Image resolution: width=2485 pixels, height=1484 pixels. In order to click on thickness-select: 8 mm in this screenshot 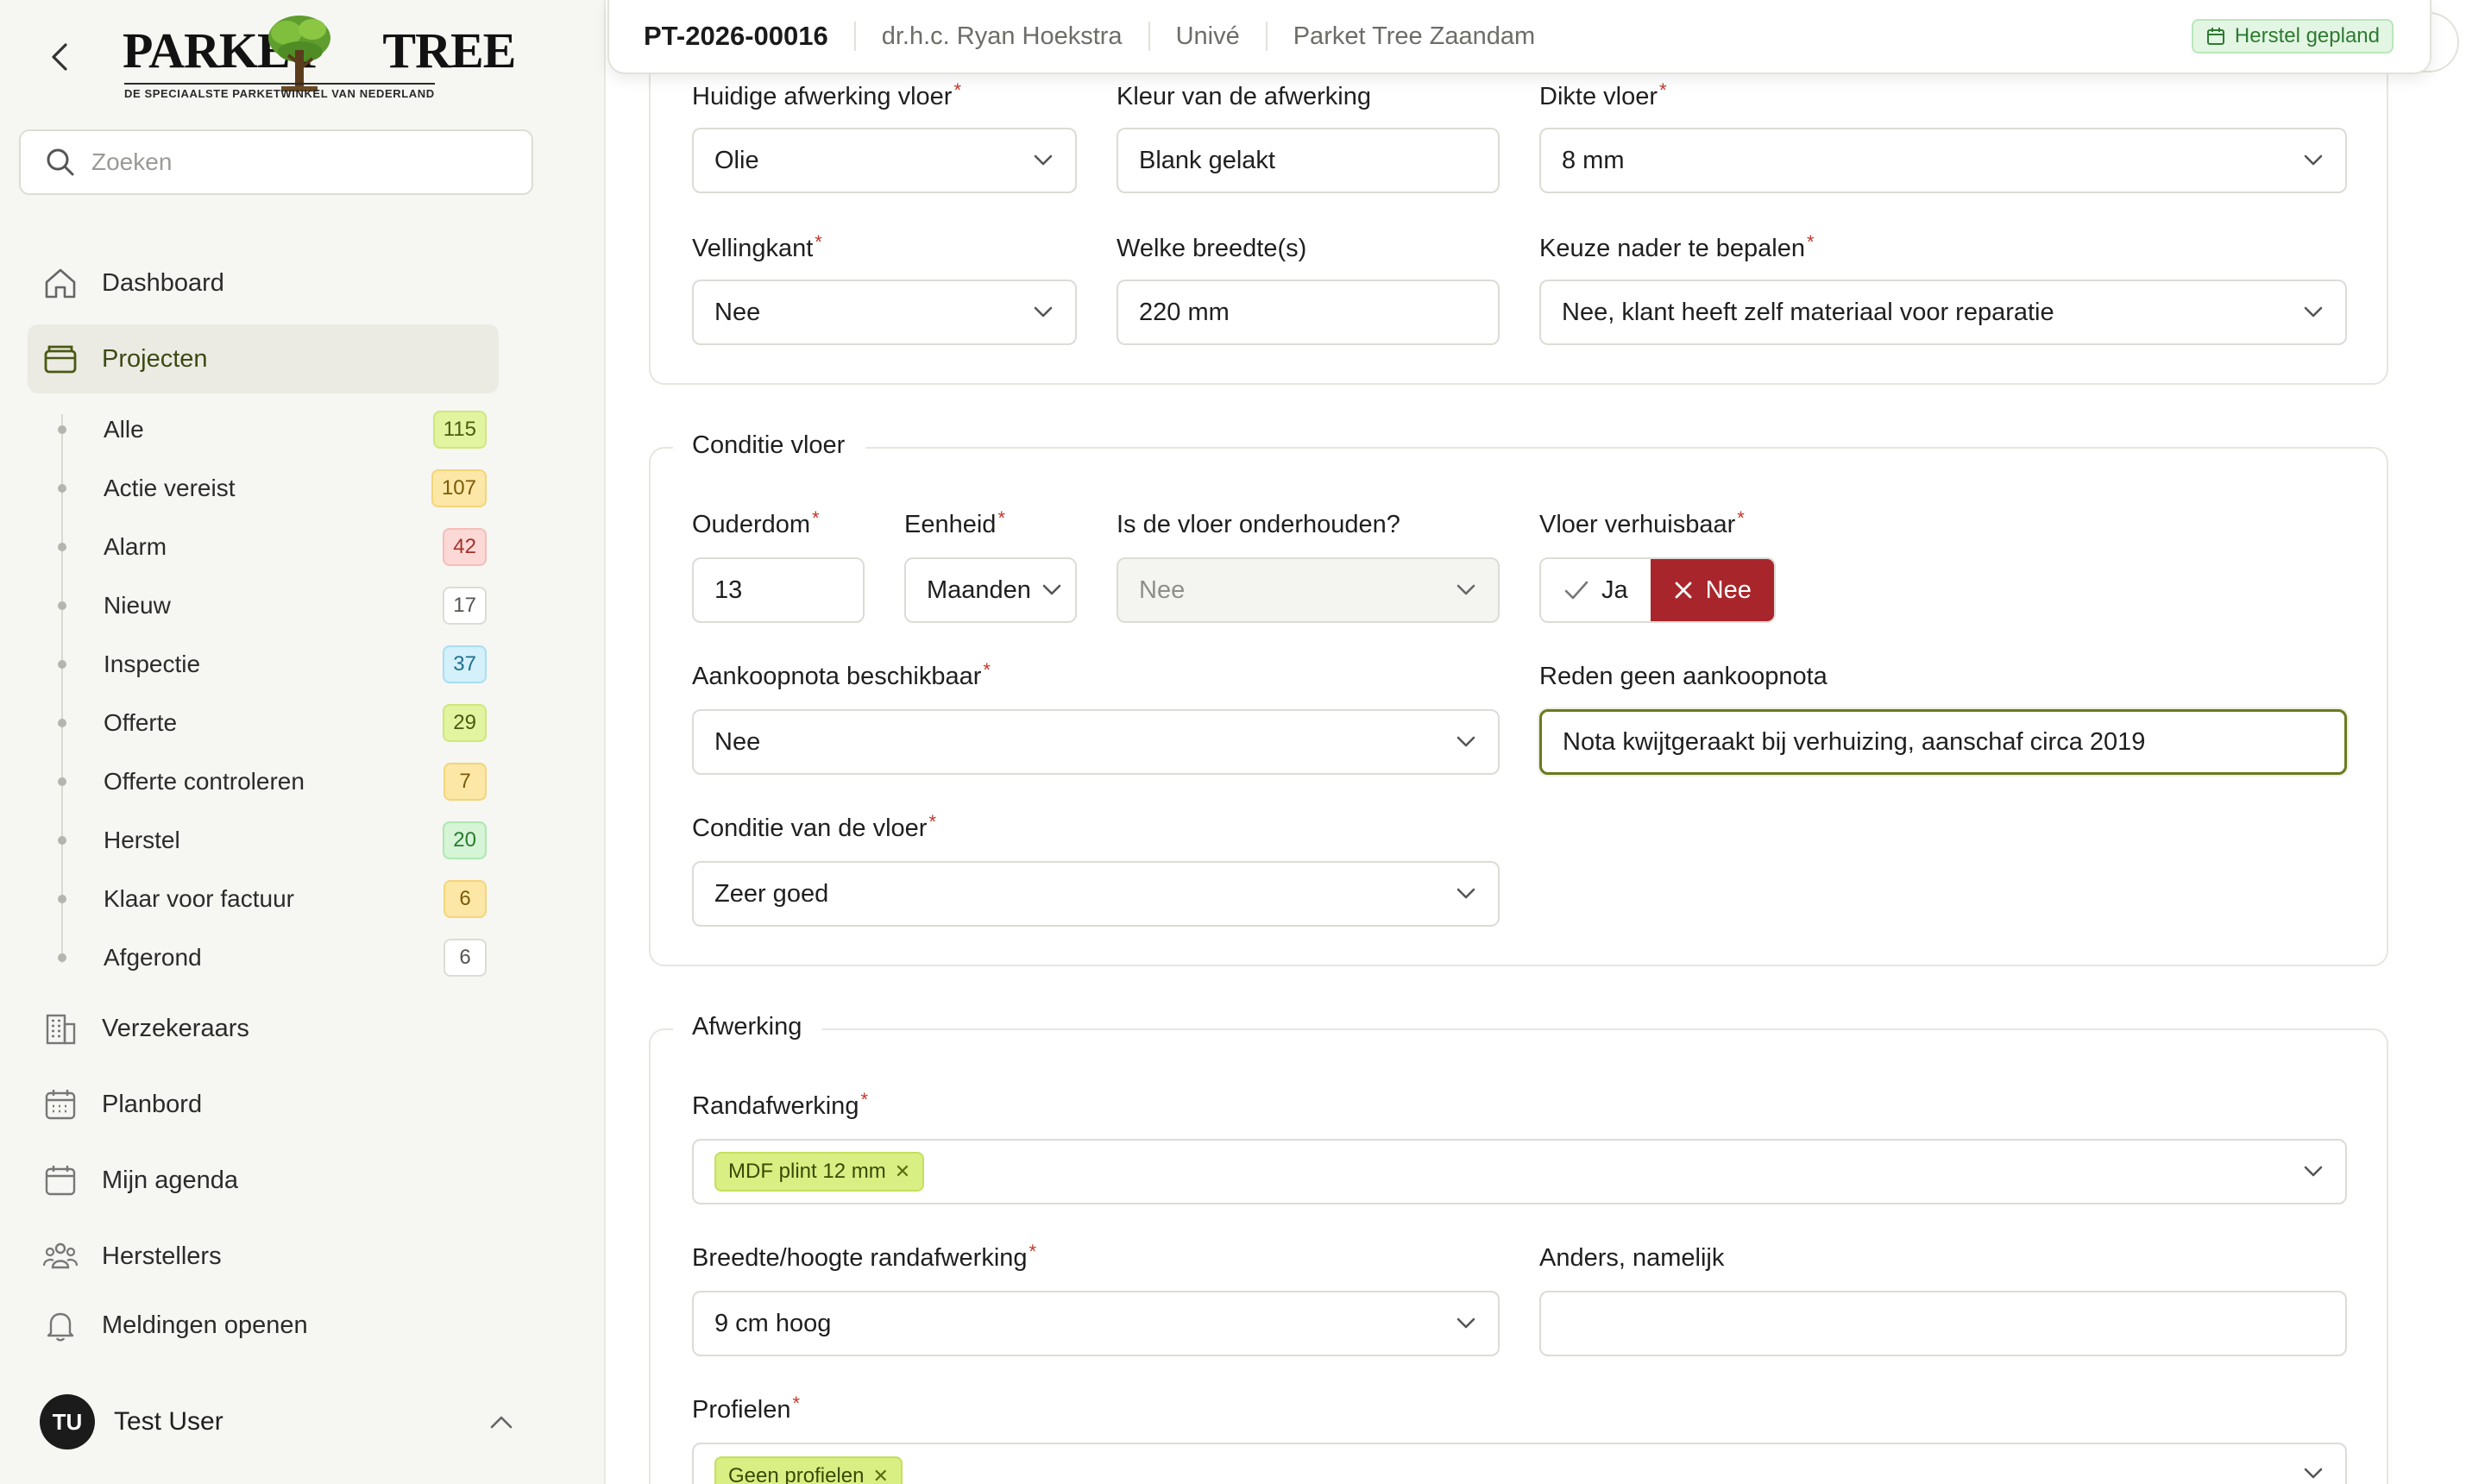, I will do `click(1943, 160)`.